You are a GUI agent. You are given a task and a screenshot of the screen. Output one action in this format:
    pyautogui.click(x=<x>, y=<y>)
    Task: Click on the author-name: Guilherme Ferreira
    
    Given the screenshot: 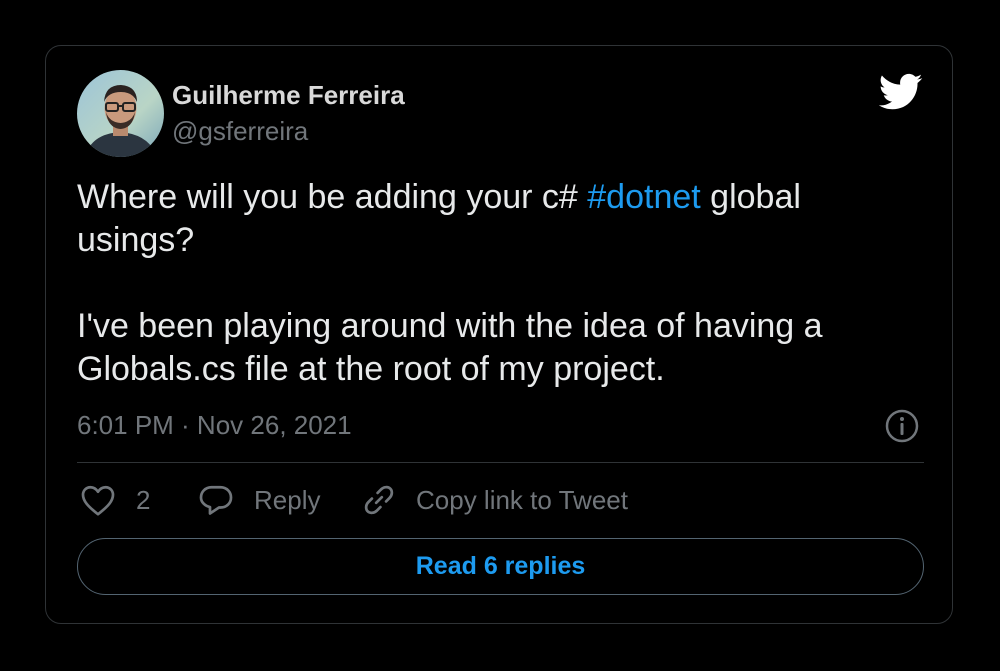 What is the action you would take?
    pyautogui.click(x=288, y=95)
    